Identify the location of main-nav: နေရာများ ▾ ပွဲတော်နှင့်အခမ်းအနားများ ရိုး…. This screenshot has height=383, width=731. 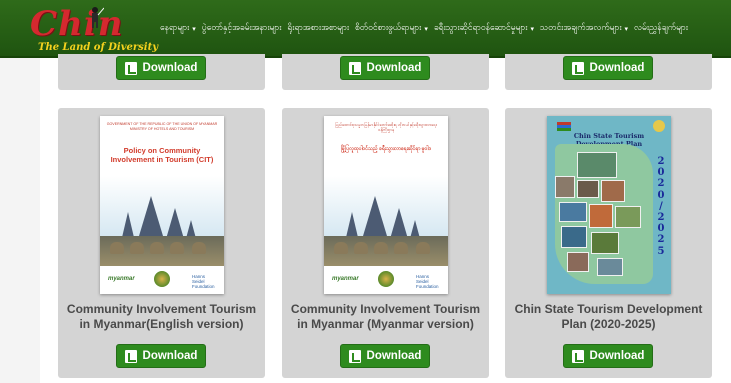
(424, 28).